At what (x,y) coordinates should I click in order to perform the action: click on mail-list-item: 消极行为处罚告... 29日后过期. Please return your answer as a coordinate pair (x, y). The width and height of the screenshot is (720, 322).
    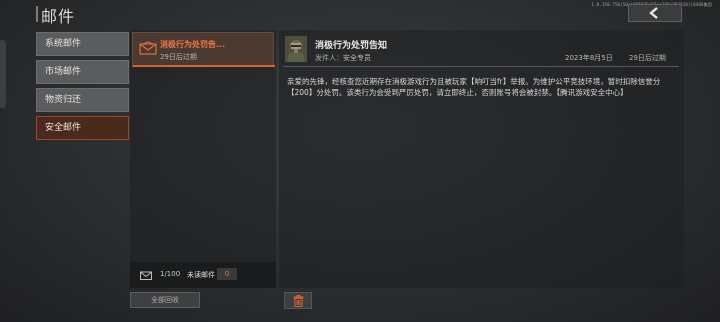
    Looking at the image, I should click on (203, 49).